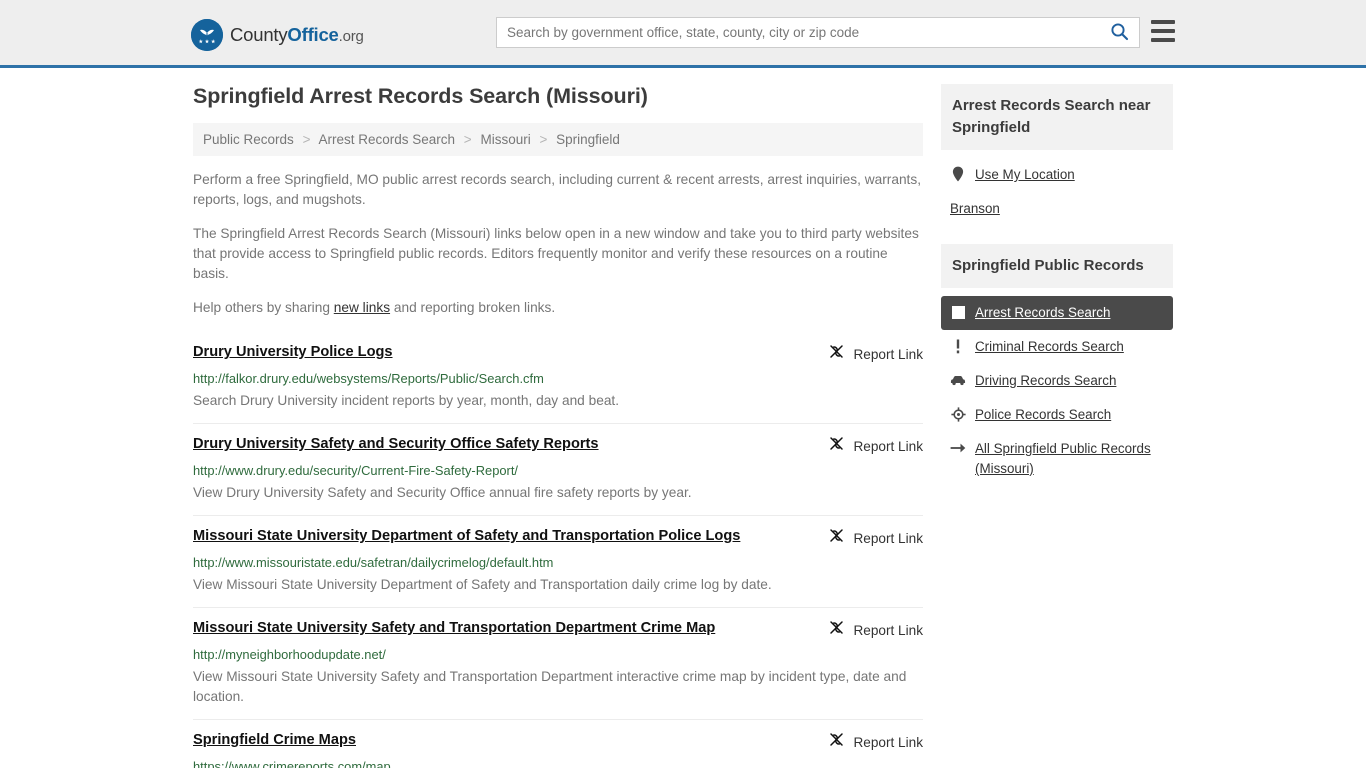 The image size is (1366, 768). I want to click on arrow-right-icon, so click(958, 448).